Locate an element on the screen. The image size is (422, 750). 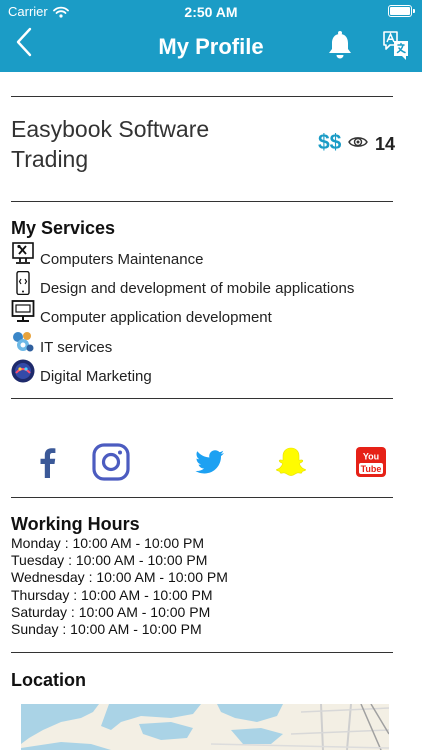
day-label: Wednesday is located at coordinates (48, 577).